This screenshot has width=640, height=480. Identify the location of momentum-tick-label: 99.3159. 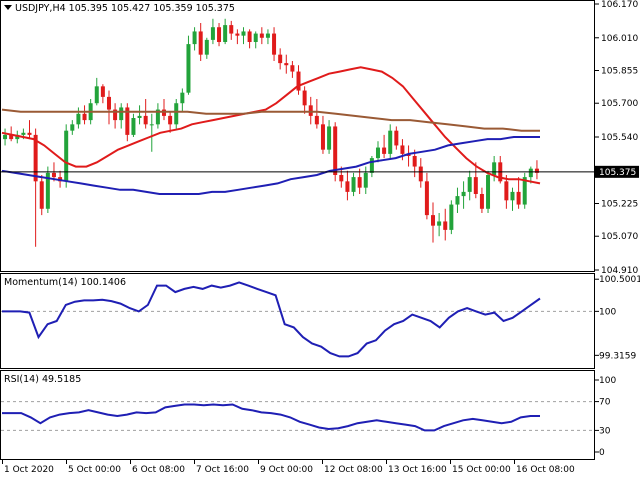
(617, 356).